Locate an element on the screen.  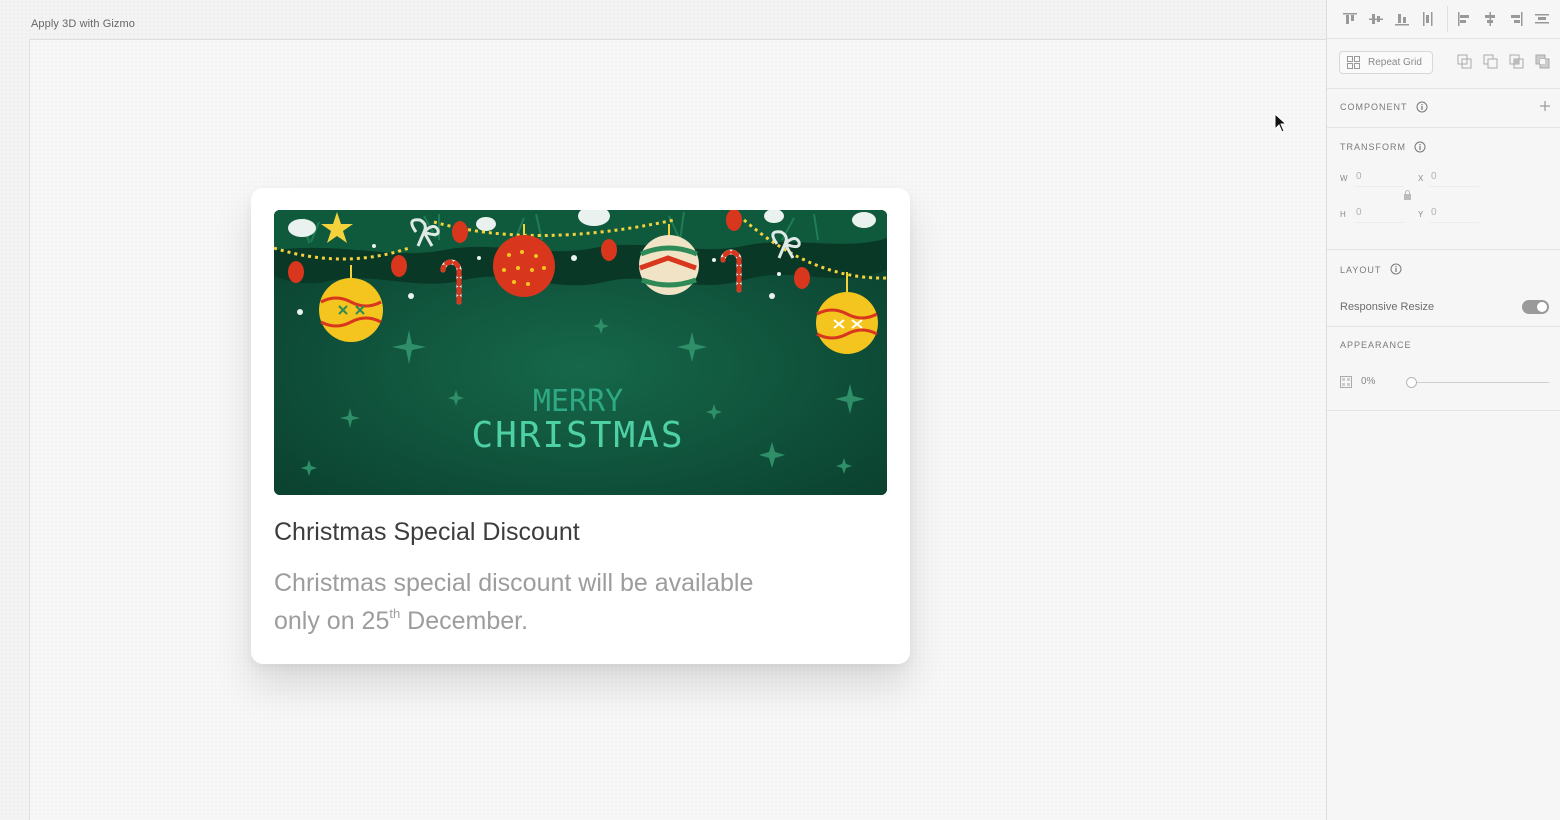
lock-icon is located at coordinates (1407, 195).